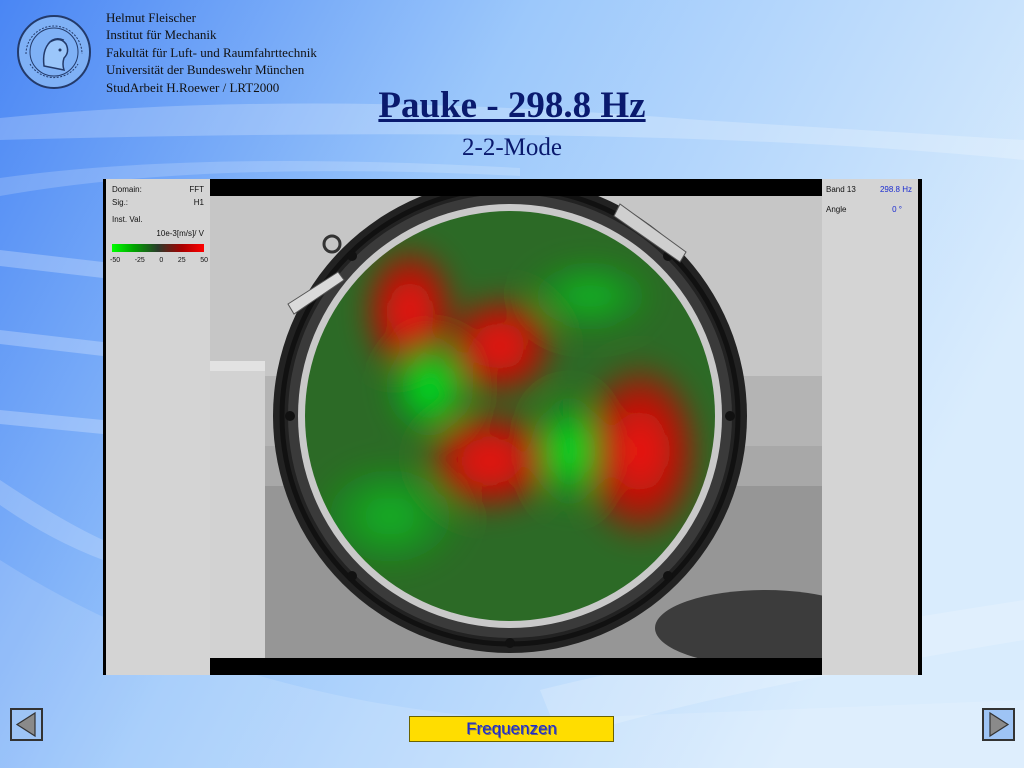 This screenshot has height=768, width=1024. I want to click on slide-subtitle: 2-2-Mode, so click(512, 147).